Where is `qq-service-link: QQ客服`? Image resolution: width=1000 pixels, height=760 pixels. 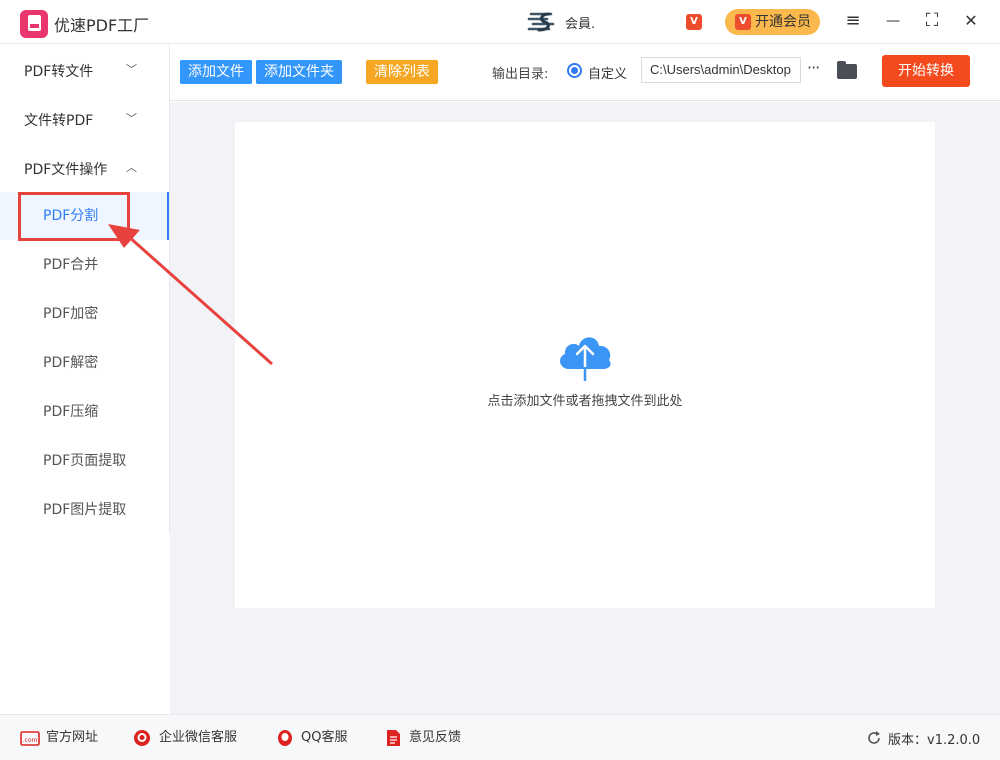
qq-service-link: QQ客服 is located at coordinates (311, 739).